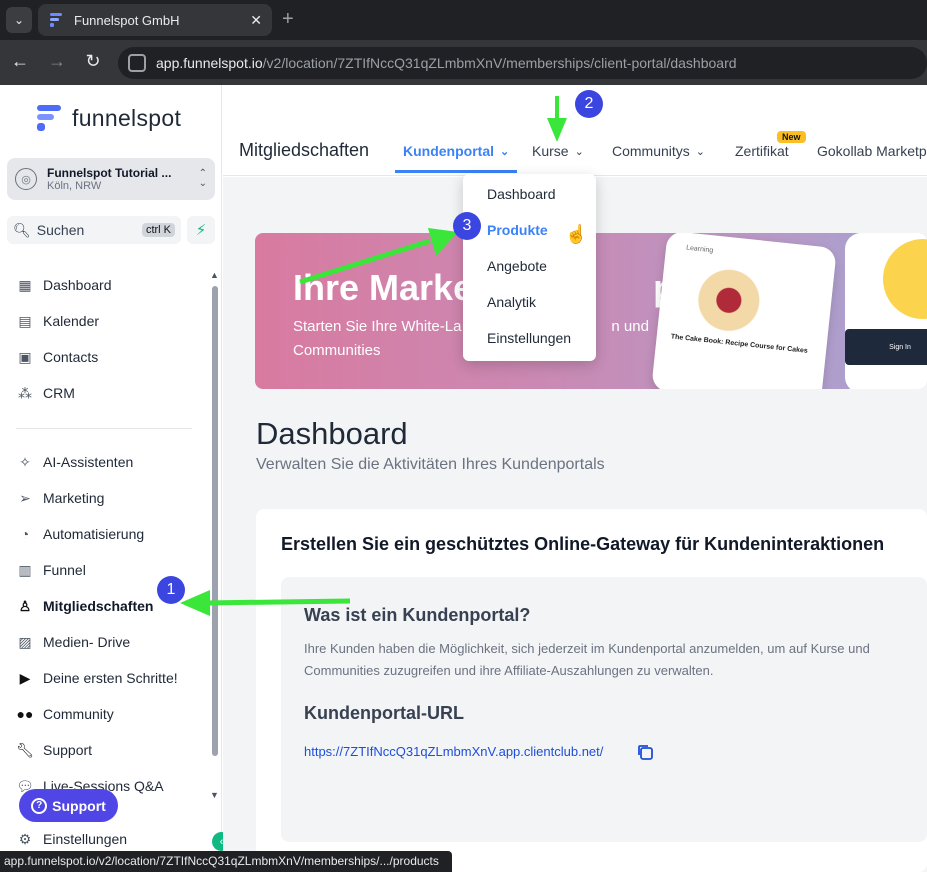 The height and width of the screenshot is (872, 927). I want to click on logo-text: funnelspot, so click(127, 117).